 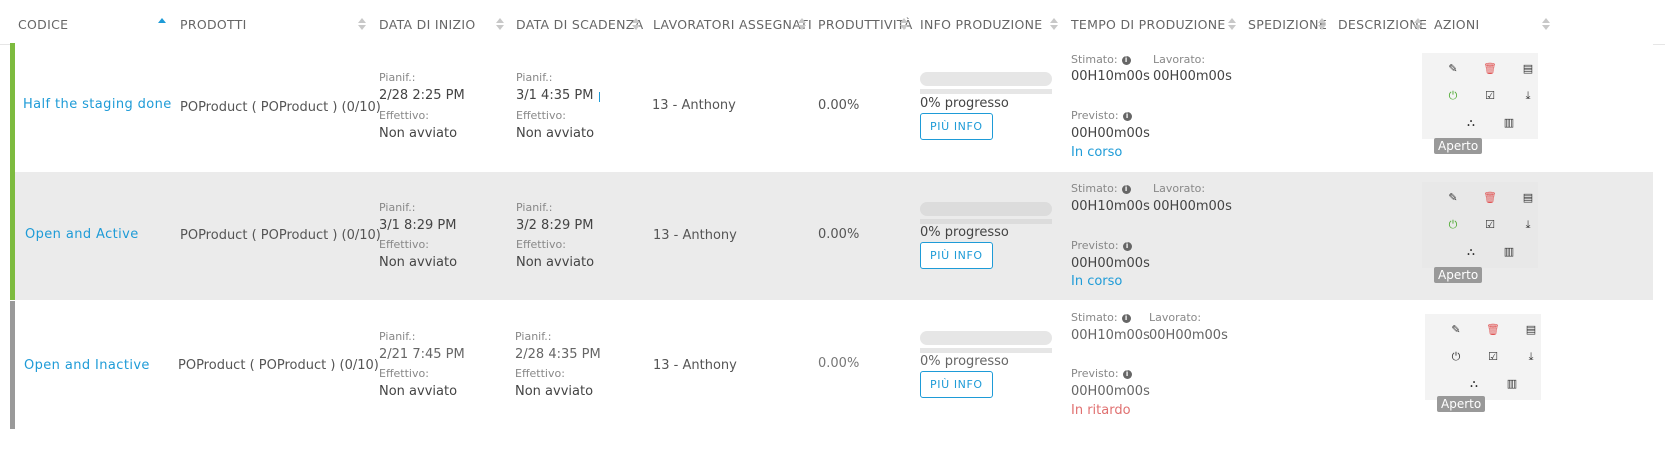 I want to click on header-produttivita: PRODUTTIVITÀ, so click(x=865, y=24).